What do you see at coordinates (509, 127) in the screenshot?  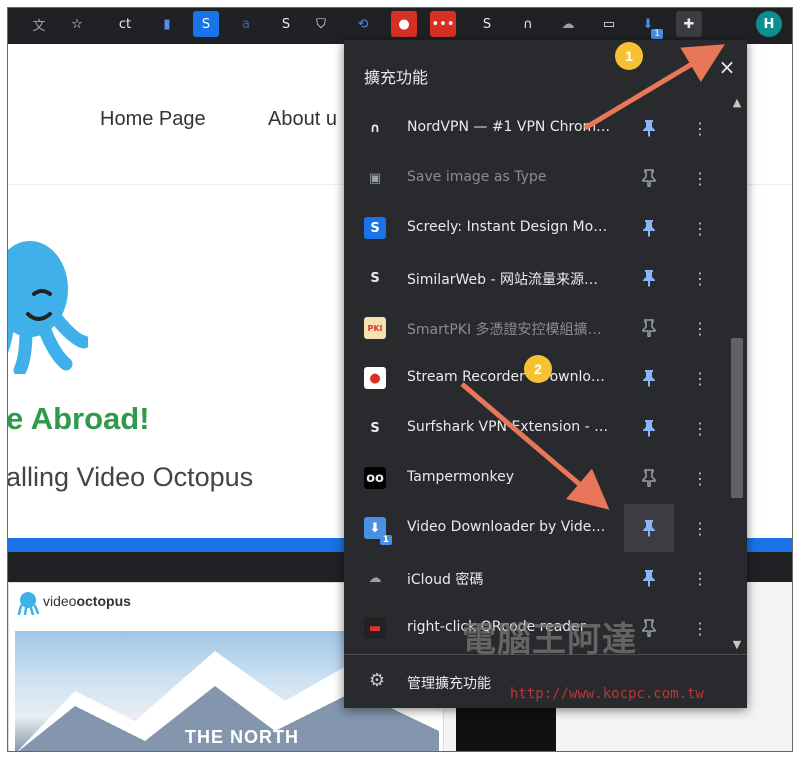 I see `extension-name: NordVPN — #1 VPN Chrome extension` at bounding box center [509, 127].